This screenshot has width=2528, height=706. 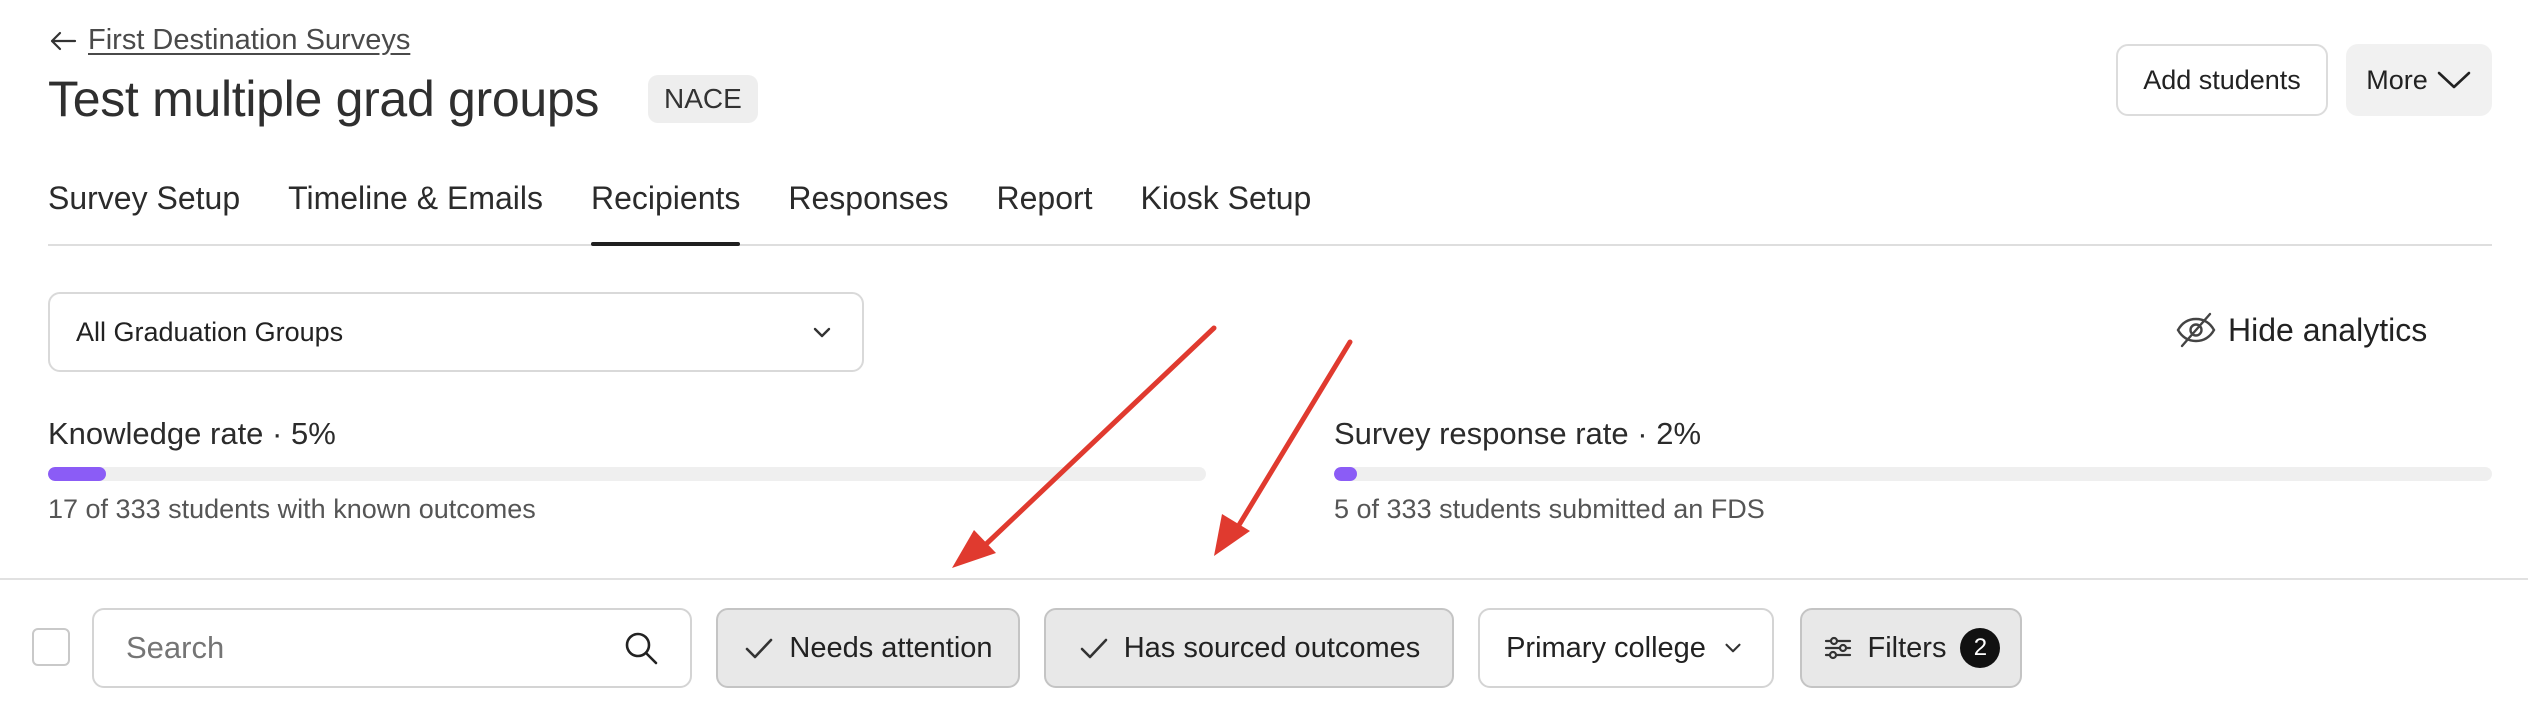 I want to click on filters-button: Filters 2, so click(x=1911, y=648).